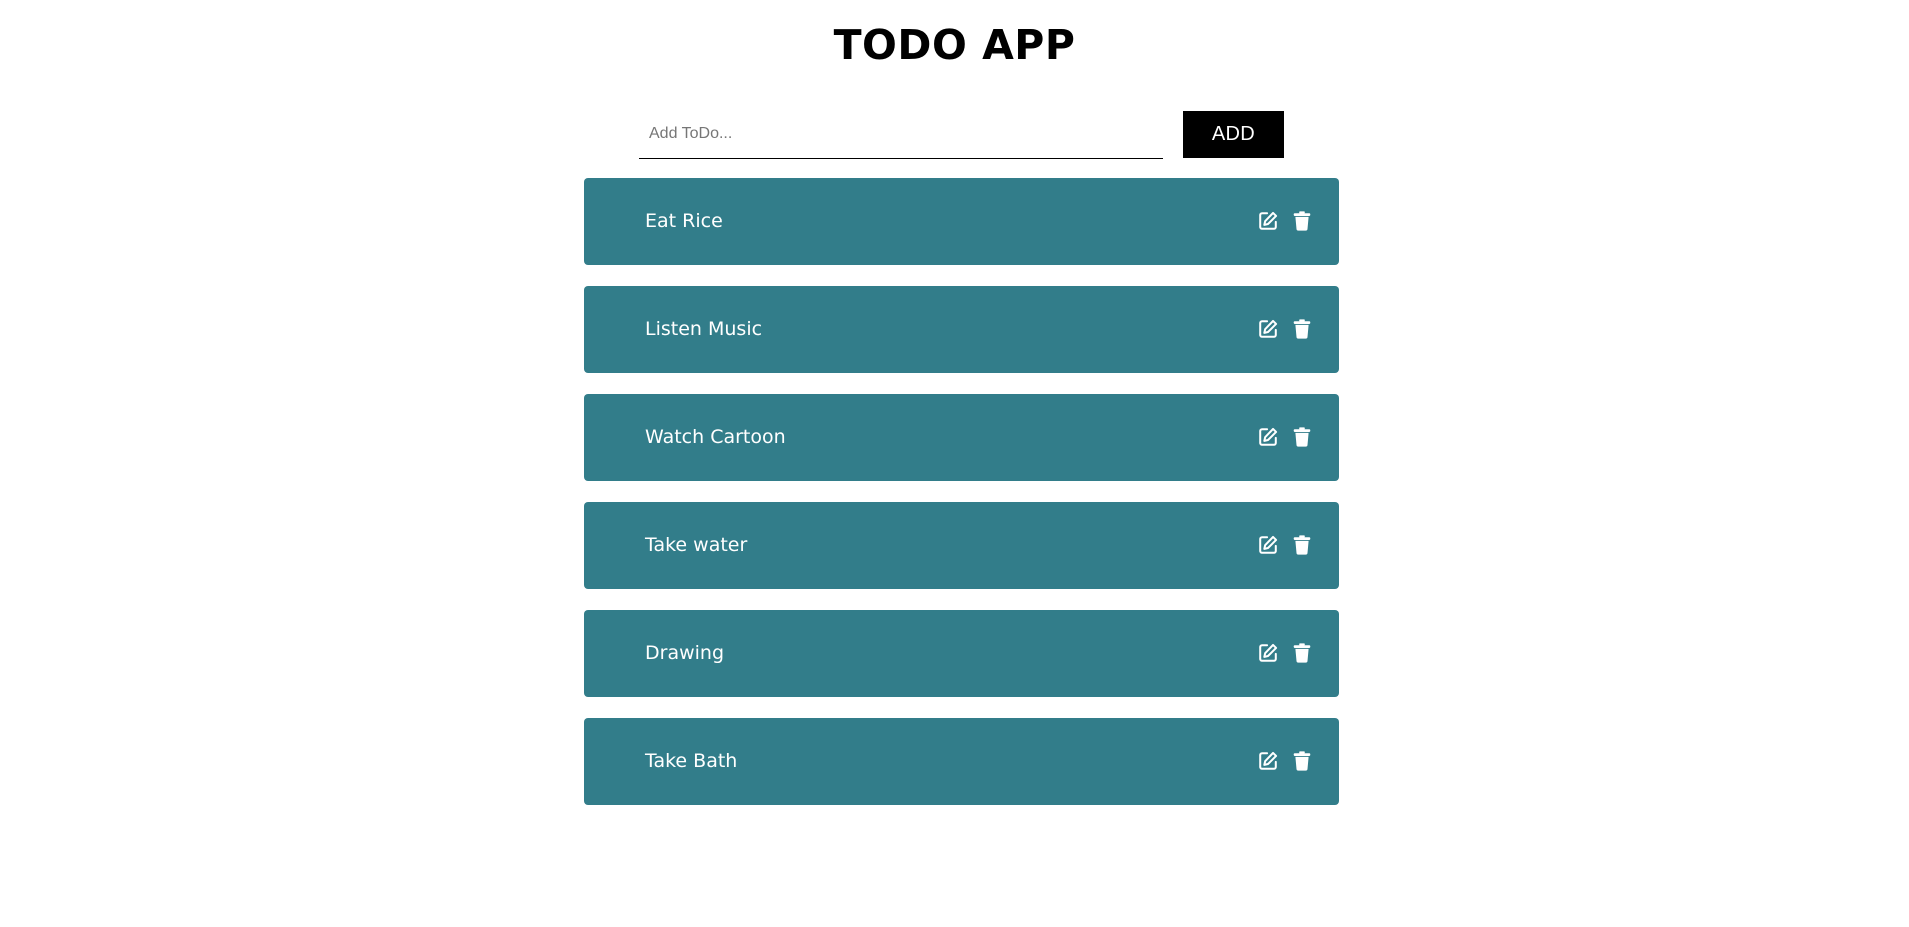 This screenshot has width=1909, height=927. I want to click on todo-item: Take Bath, so click(961, 761).